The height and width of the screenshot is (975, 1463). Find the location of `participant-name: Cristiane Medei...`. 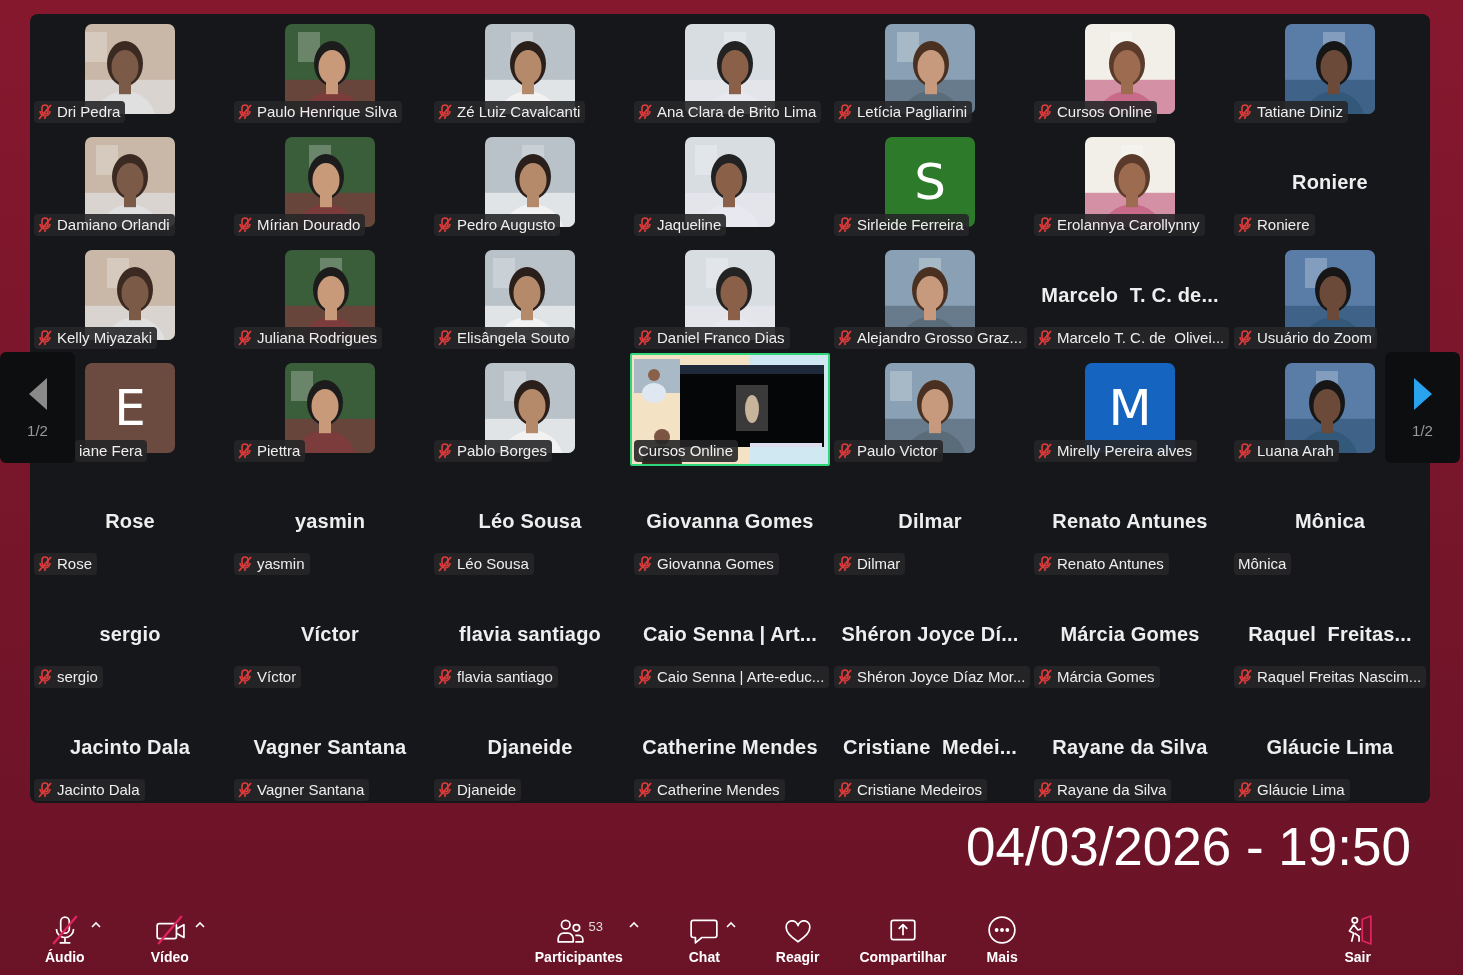

participant-name: Cristiane Medei... is located at coordinates (930, 747).